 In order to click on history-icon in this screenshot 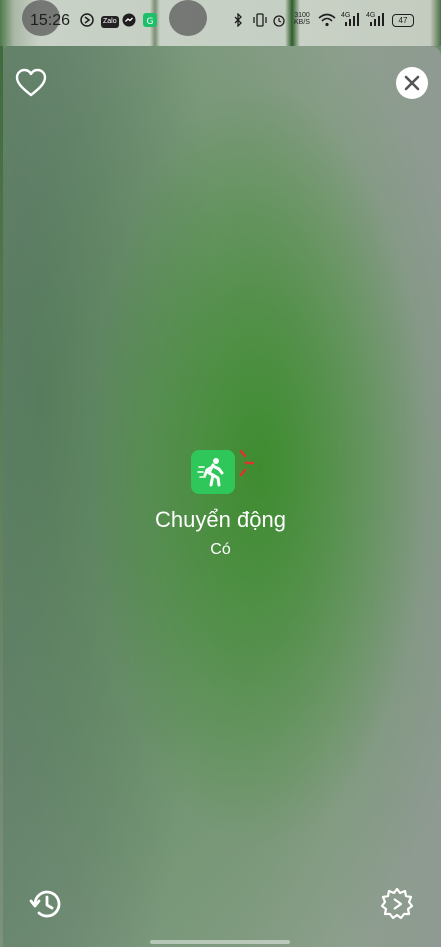, I will do `click(45, 904)`.